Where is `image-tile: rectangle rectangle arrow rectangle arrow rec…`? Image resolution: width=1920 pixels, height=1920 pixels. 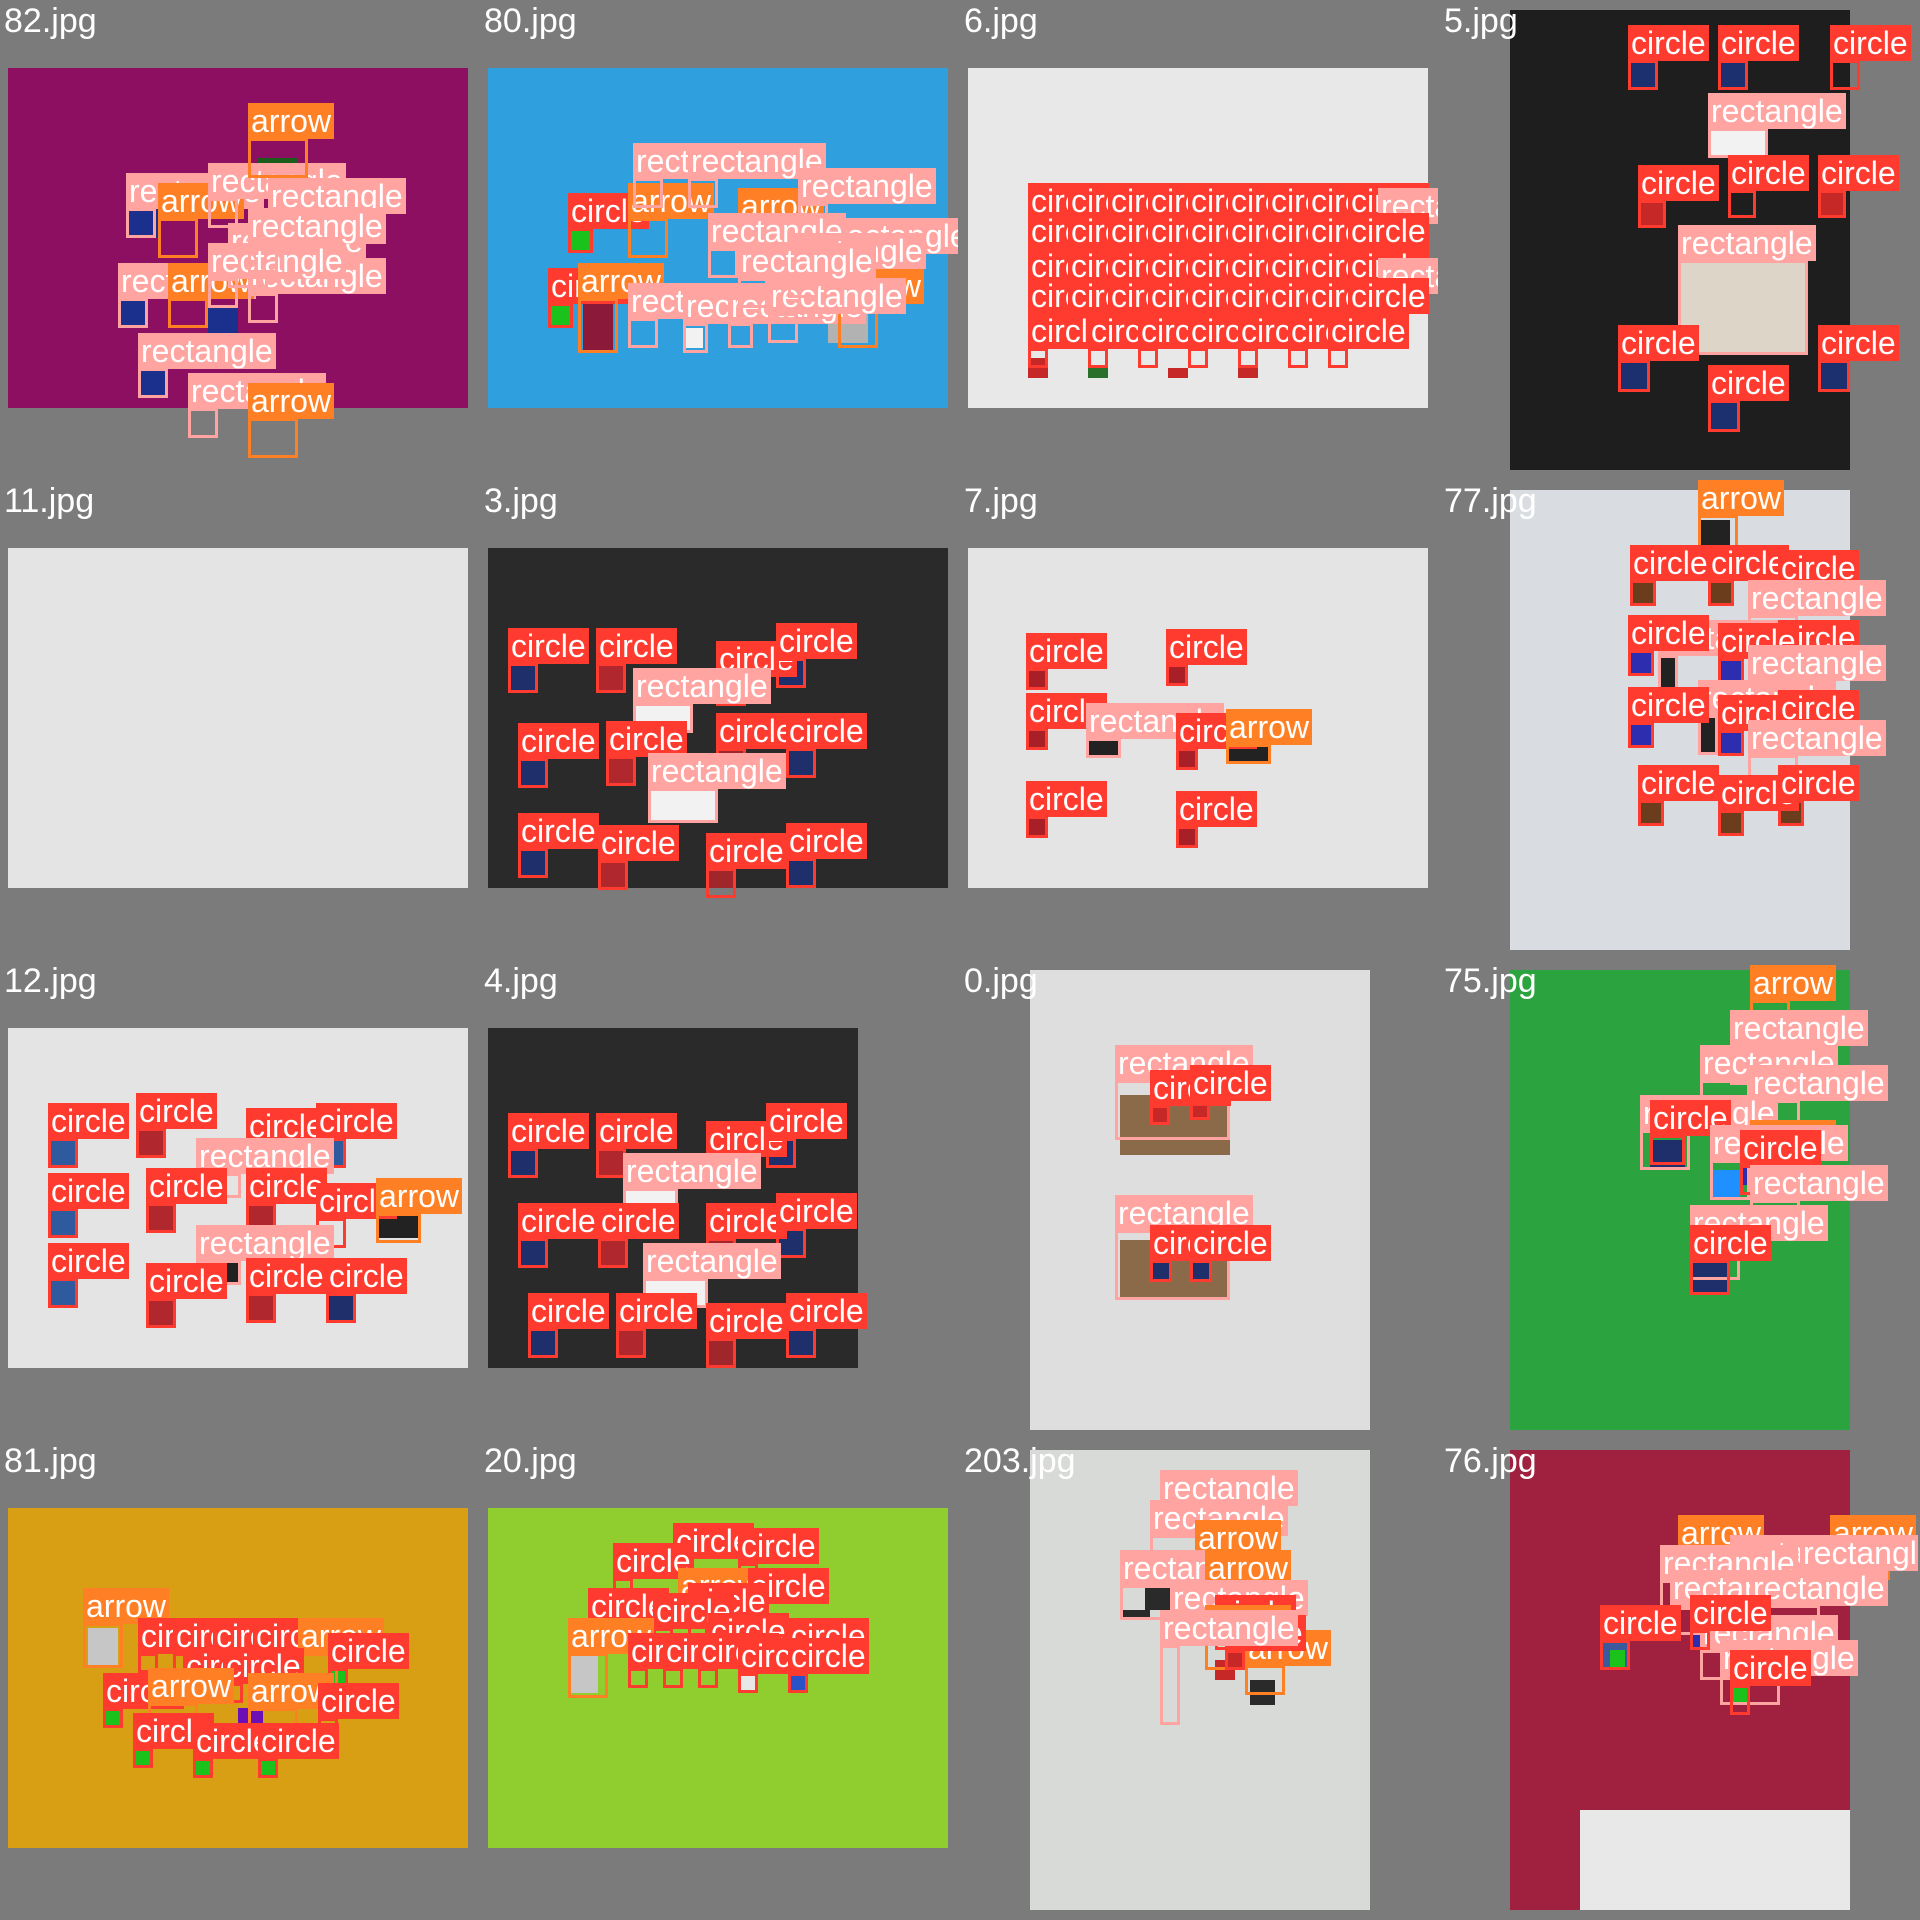 image-tile: rectangle rectangle arrow rectangle arrow rec… is located at coordinates (1199, 1679).